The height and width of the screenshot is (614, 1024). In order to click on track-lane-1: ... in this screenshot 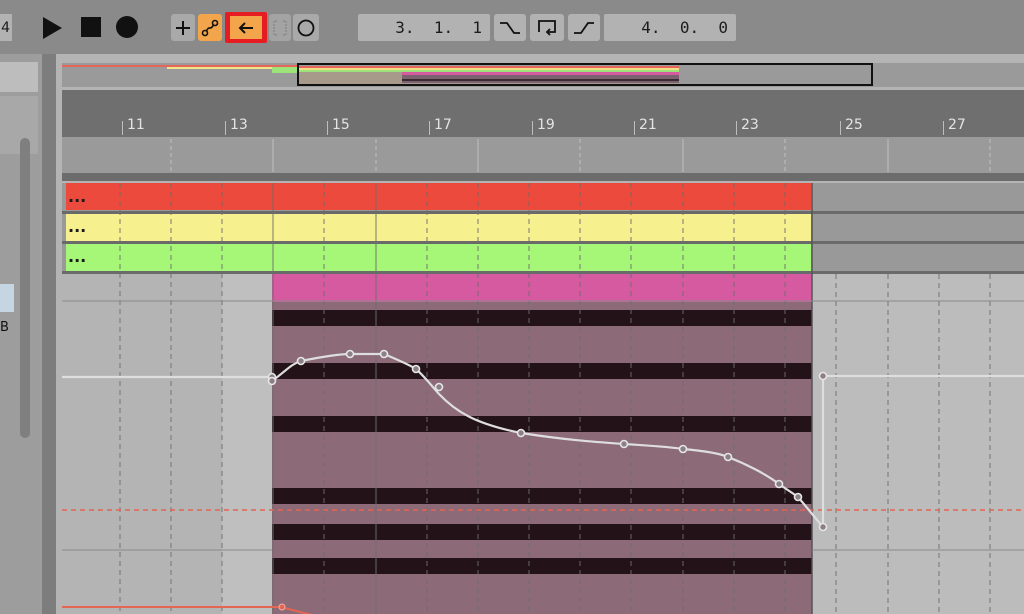, I will do `click(543, 197)`.